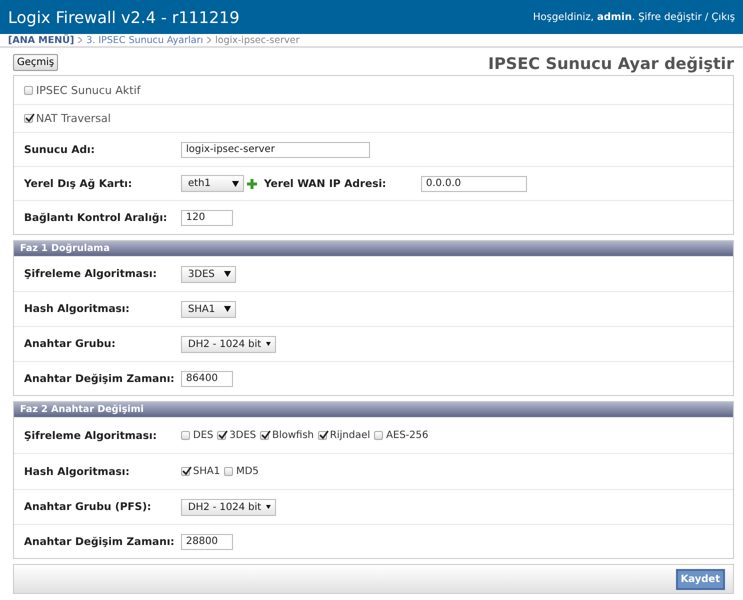 The width and height of the screenshot is (743, 600). What do you see at coordinates (293, 435) in the screenshot?
I see `checkbox-label: Blowfish` at bounding box center [293, 435].